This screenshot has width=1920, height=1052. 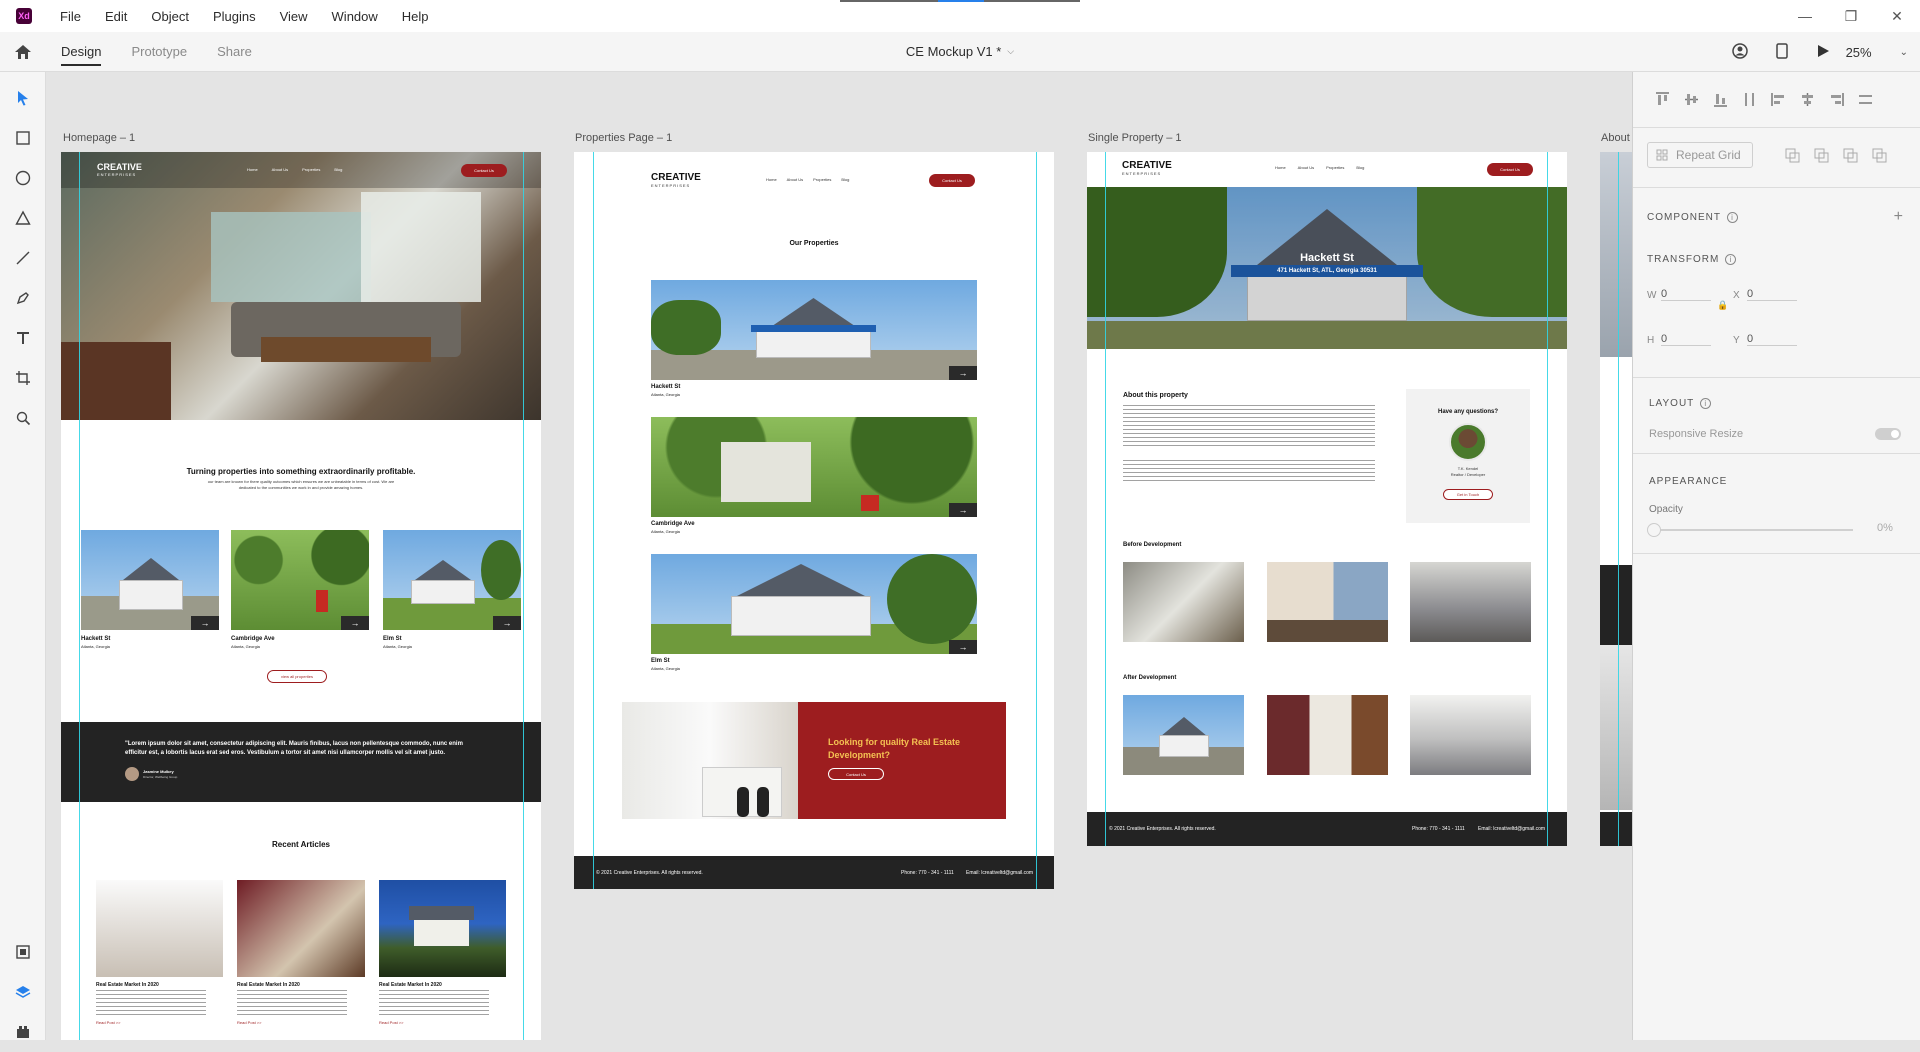 What do you see at coordinates (660, 661) in the screenshot?
I see `props-name-3: Elm St` at bounding box center [660, 661].